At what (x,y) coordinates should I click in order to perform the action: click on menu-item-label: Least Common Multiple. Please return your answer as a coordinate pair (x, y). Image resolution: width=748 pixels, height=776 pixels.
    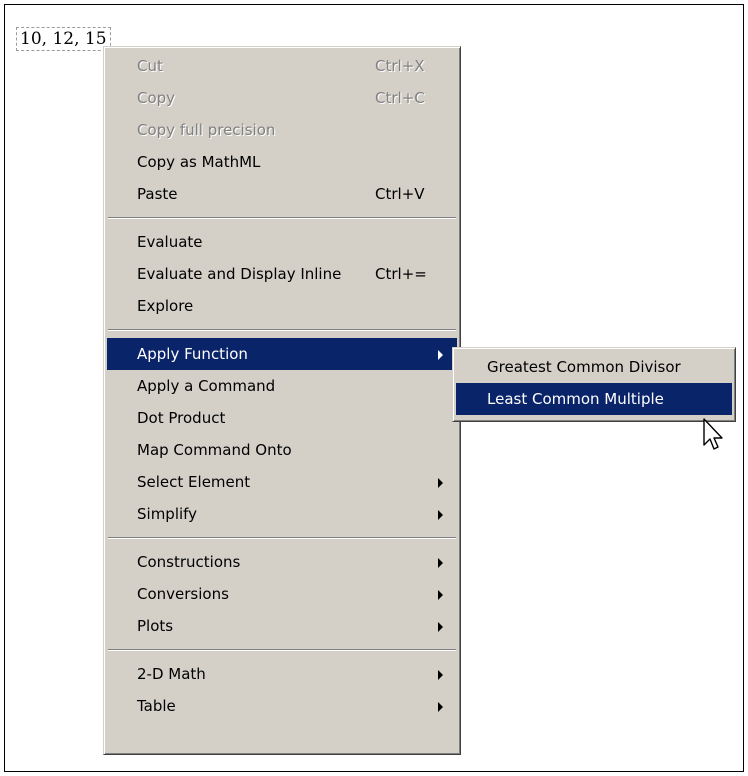
    Looking at the image, I should click on (575, 399).